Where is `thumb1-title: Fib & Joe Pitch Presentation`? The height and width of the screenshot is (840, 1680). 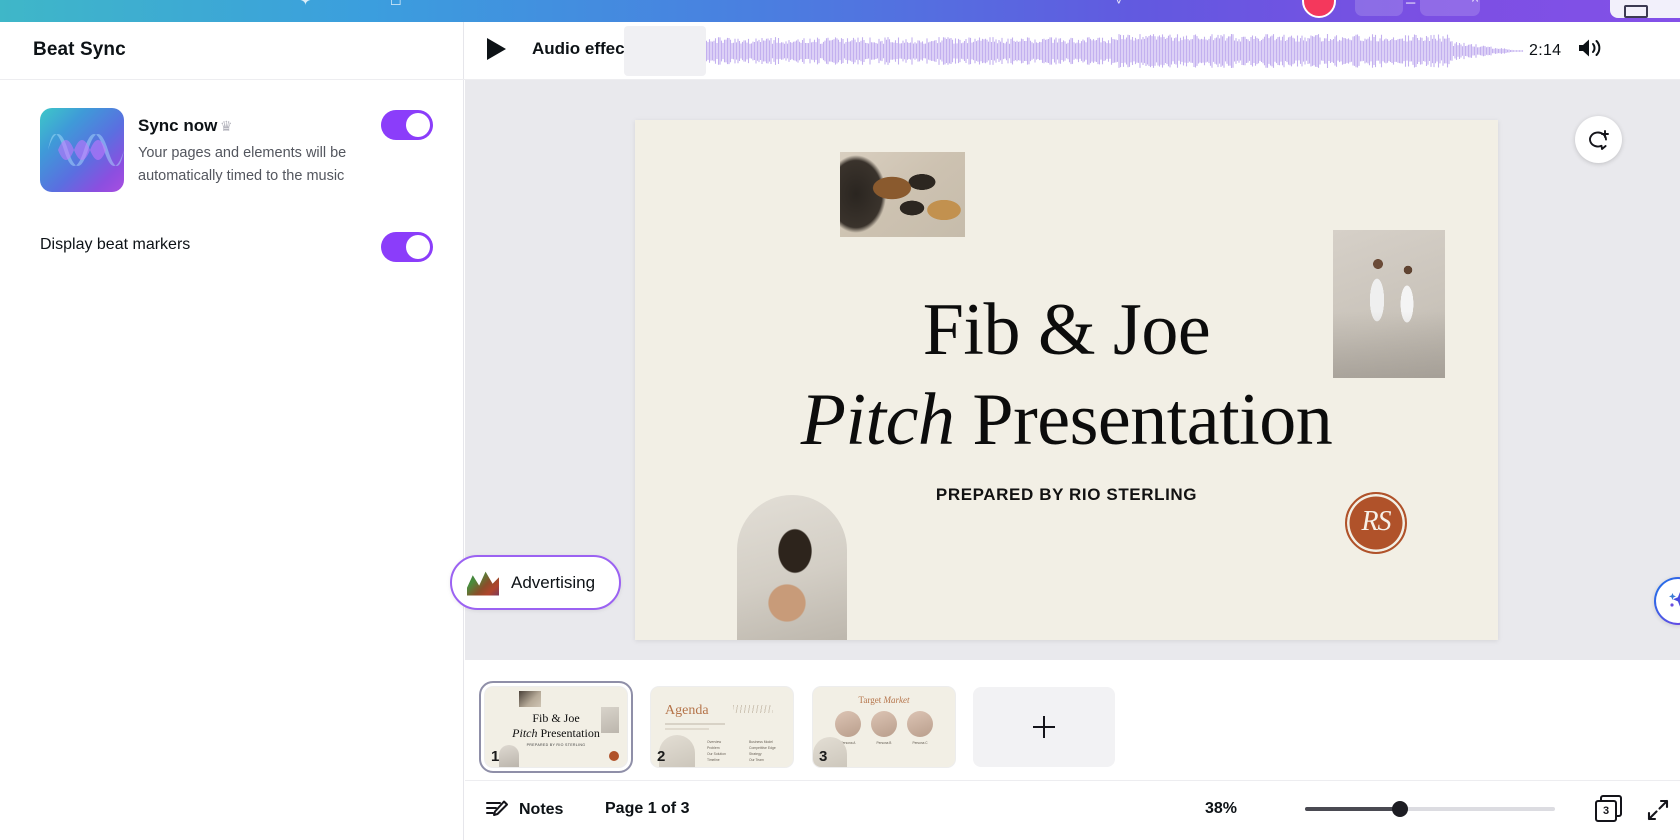 thumb1-title: Fib & Joe Pitch Presentation is located at coordinates (556, 726).